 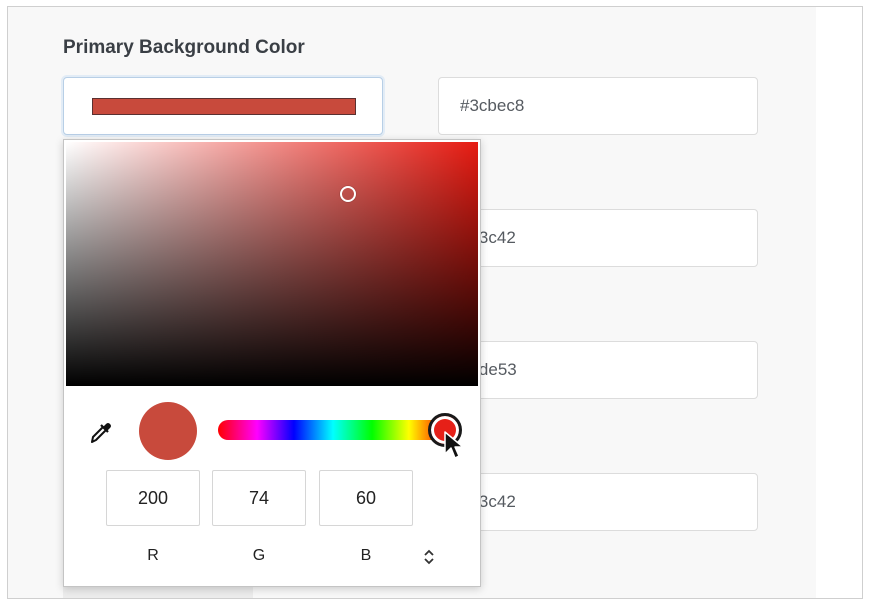 What do you see at coordinates (259, 498) in the screenshot?
I see `green-value-input` at bounding box center [259, 498].